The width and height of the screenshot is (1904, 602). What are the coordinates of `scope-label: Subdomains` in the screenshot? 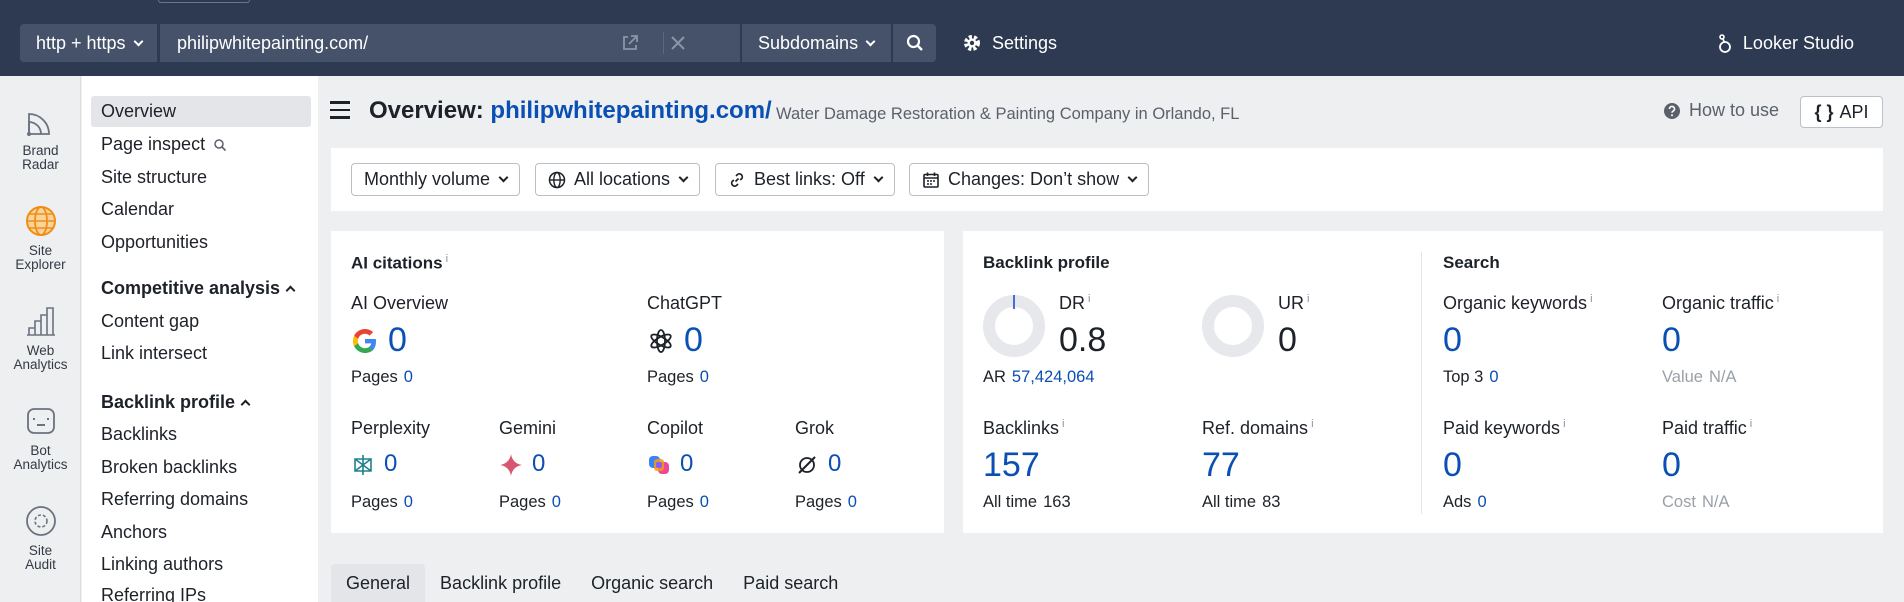 It's located at (808, 42).